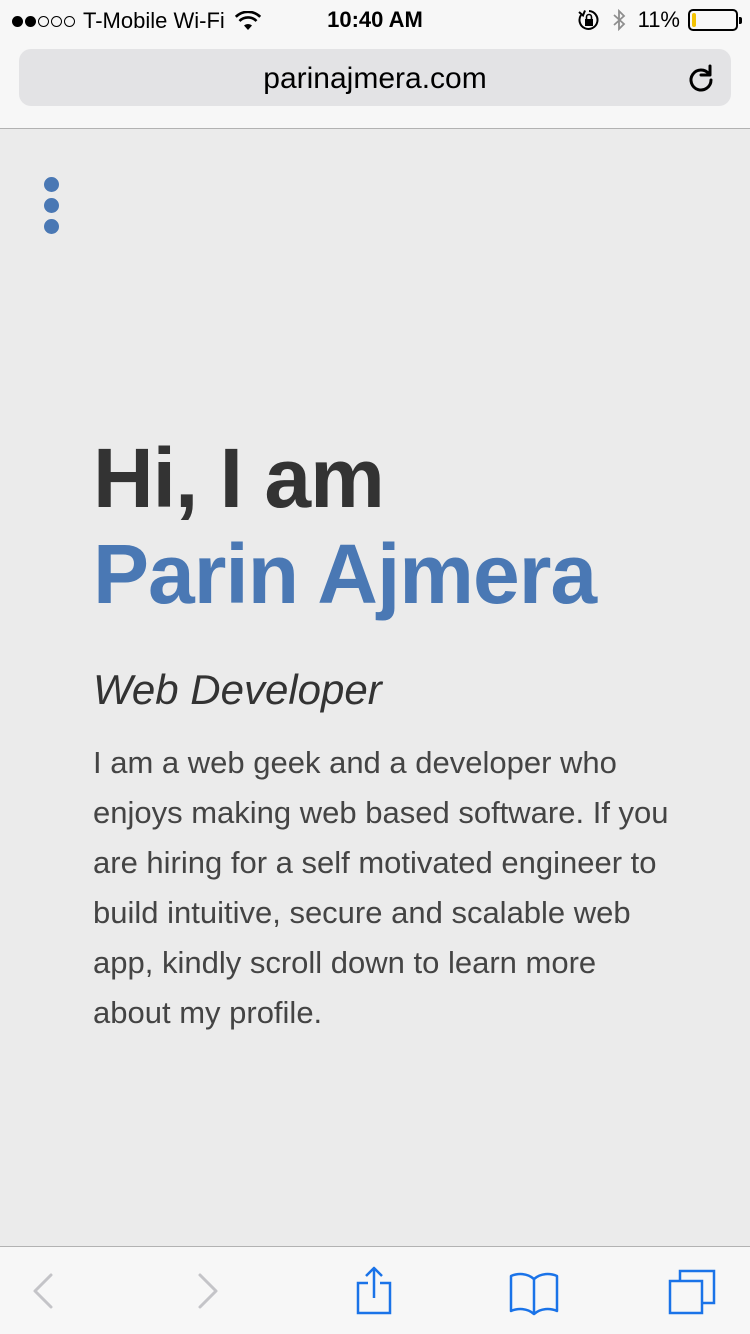  I want to click on reload-icon, so click(701, 78).